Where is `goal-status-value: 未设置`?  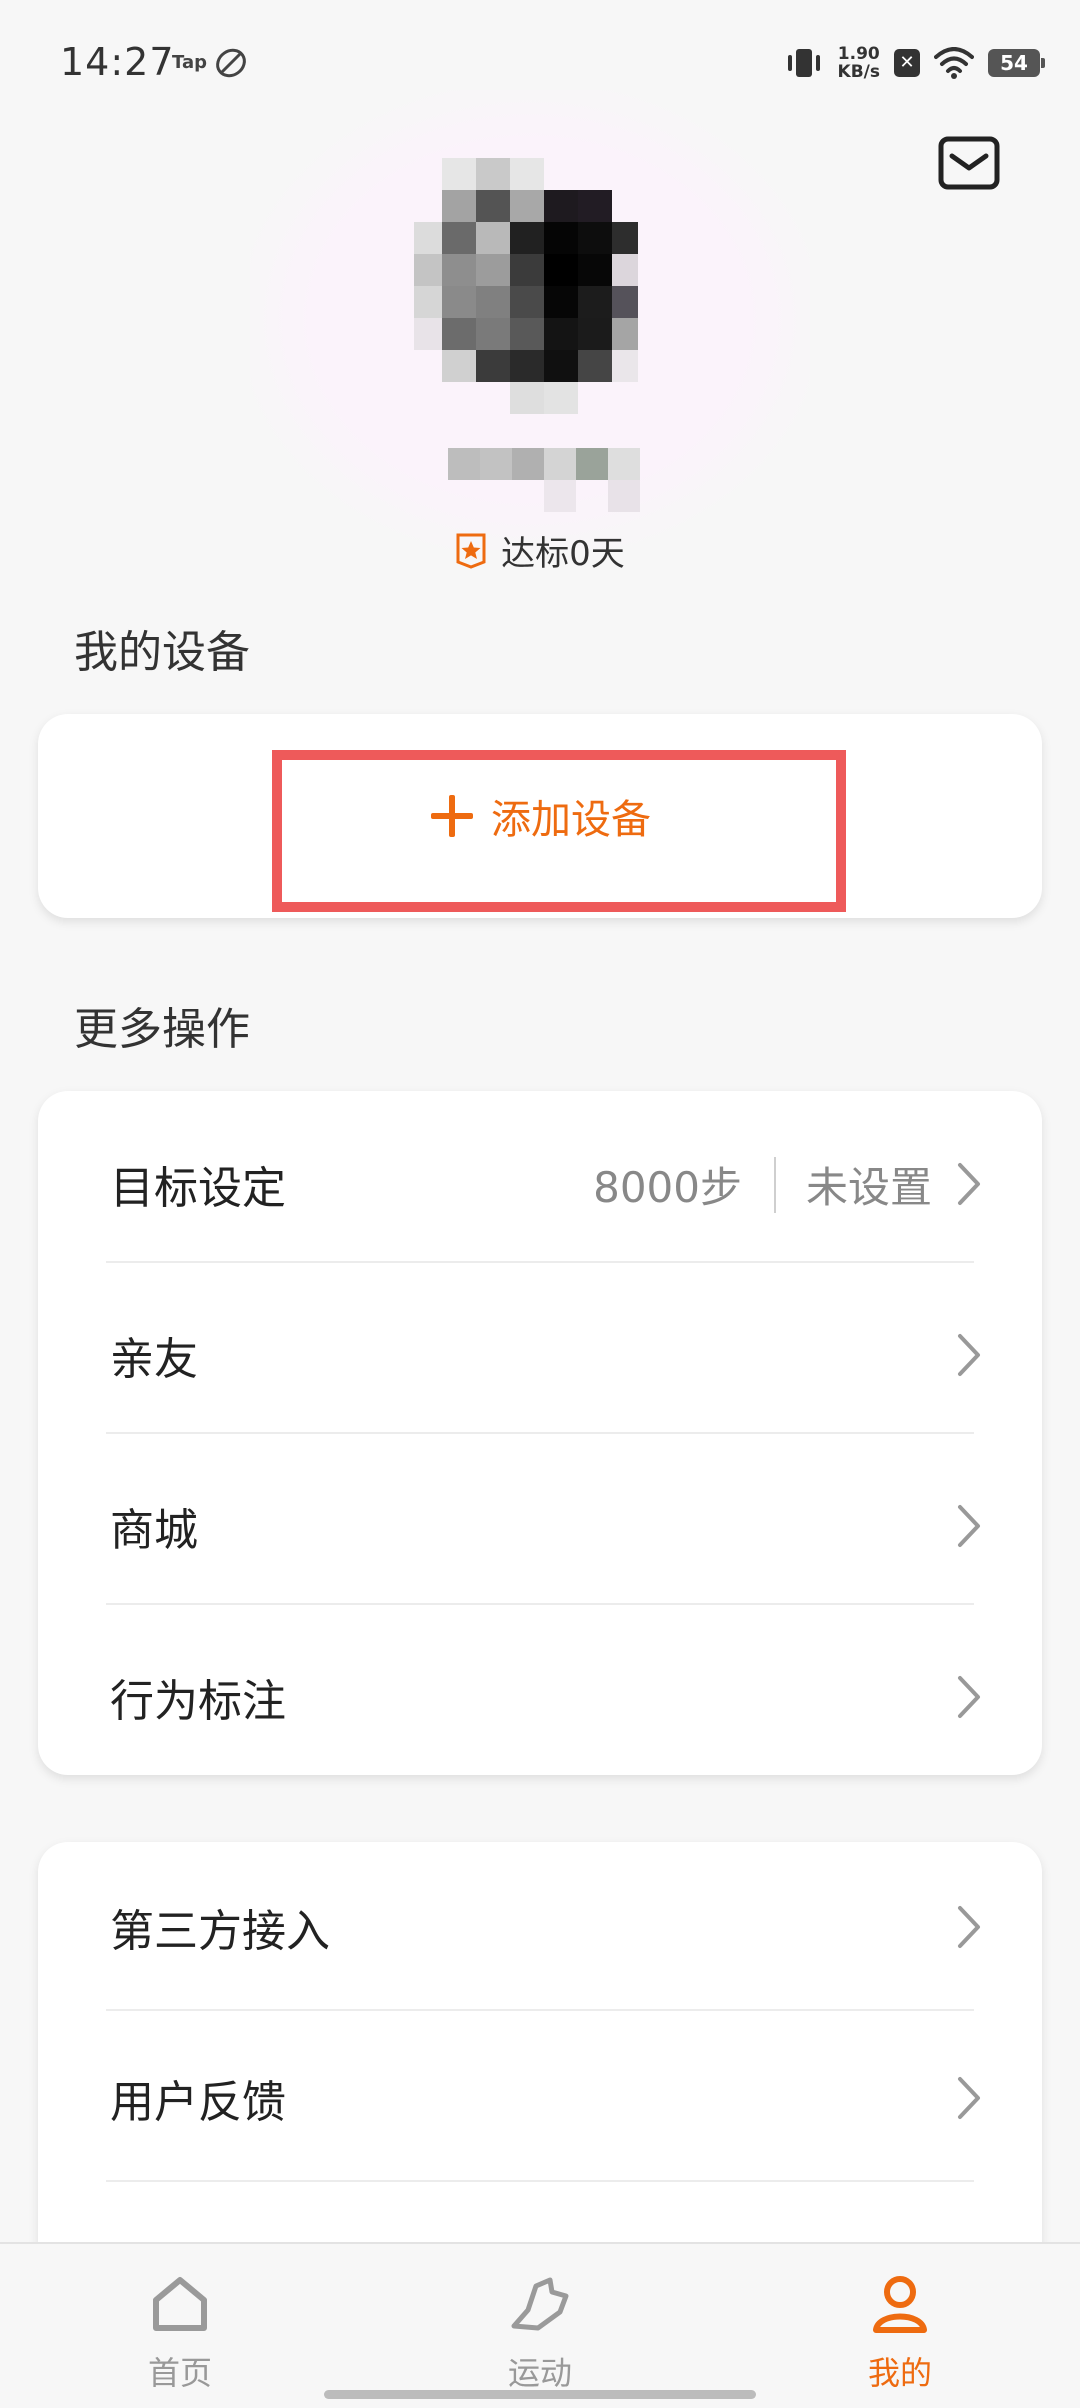 goal-status-value: 未设置 is located at coordinates (868, 1187).